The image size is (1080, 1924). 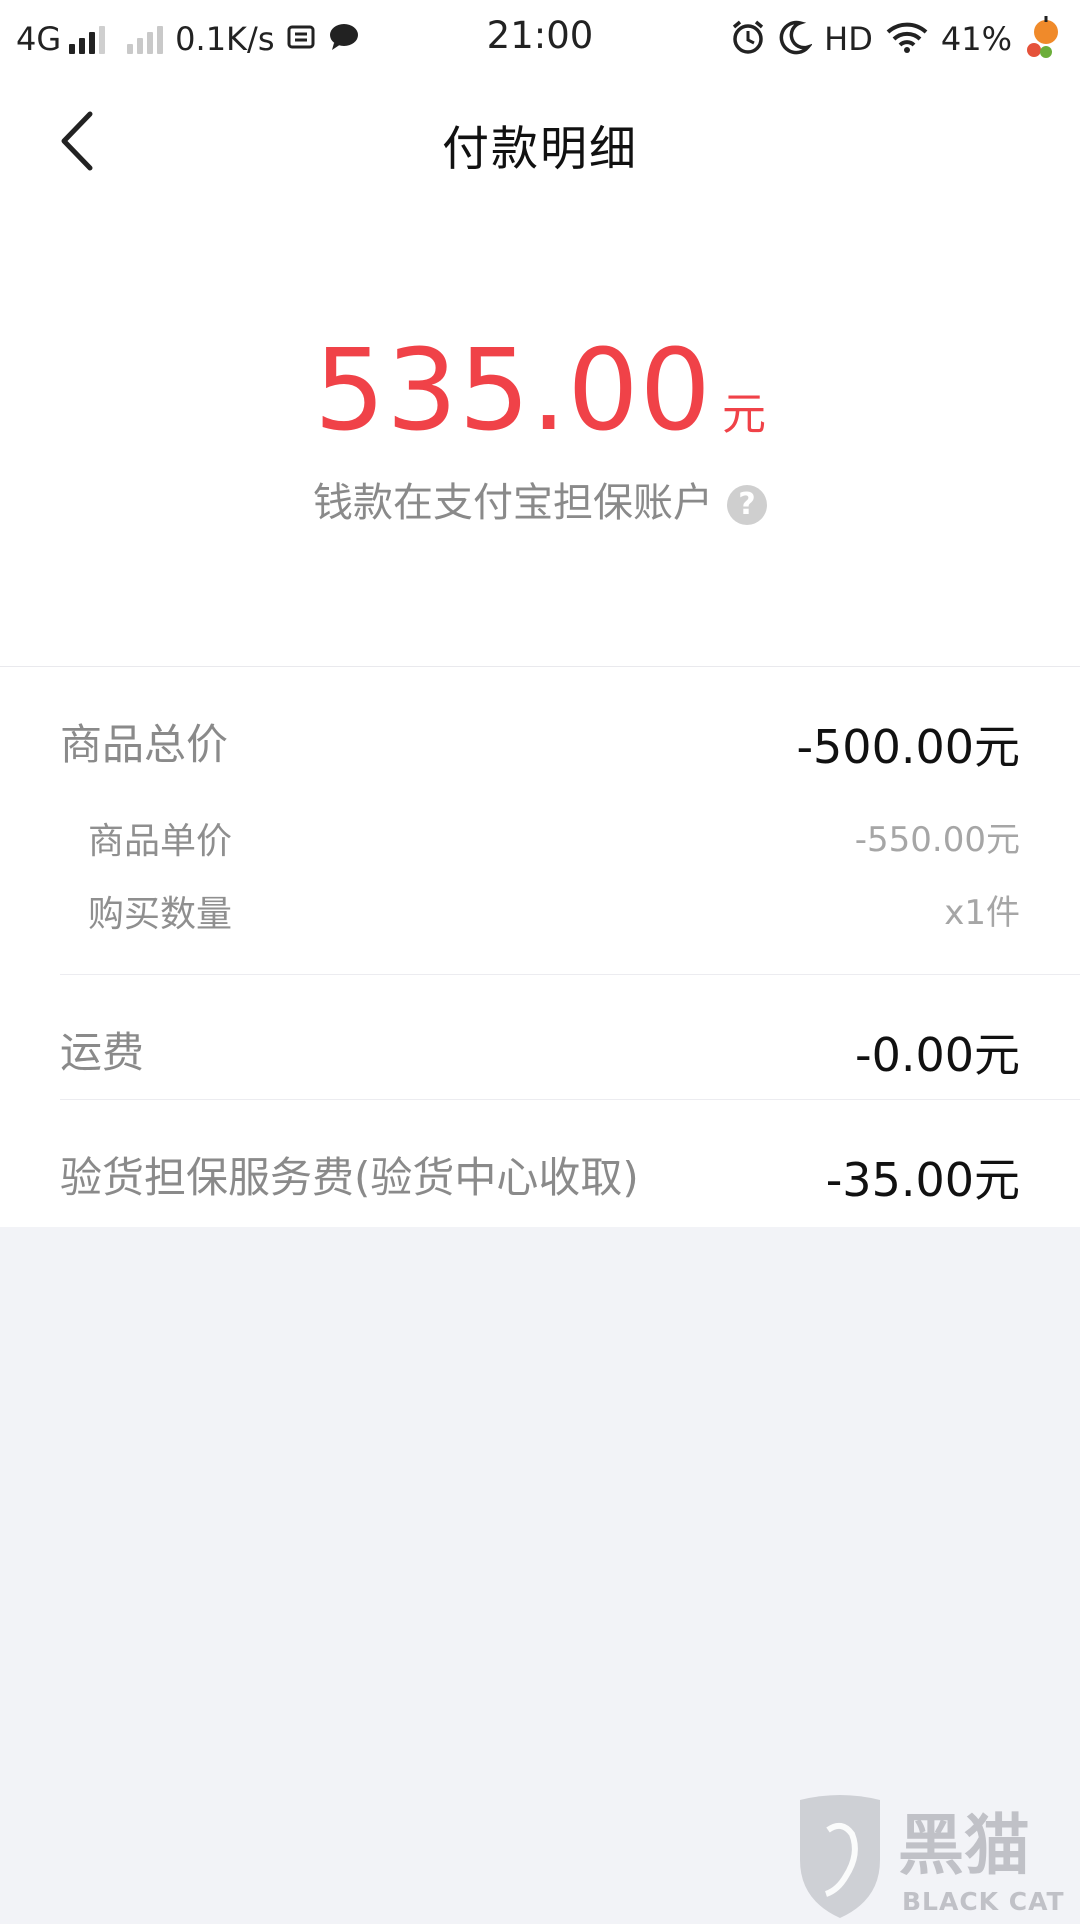 I want to click on detail-label: 商品总价, so click(x=144, y=744).